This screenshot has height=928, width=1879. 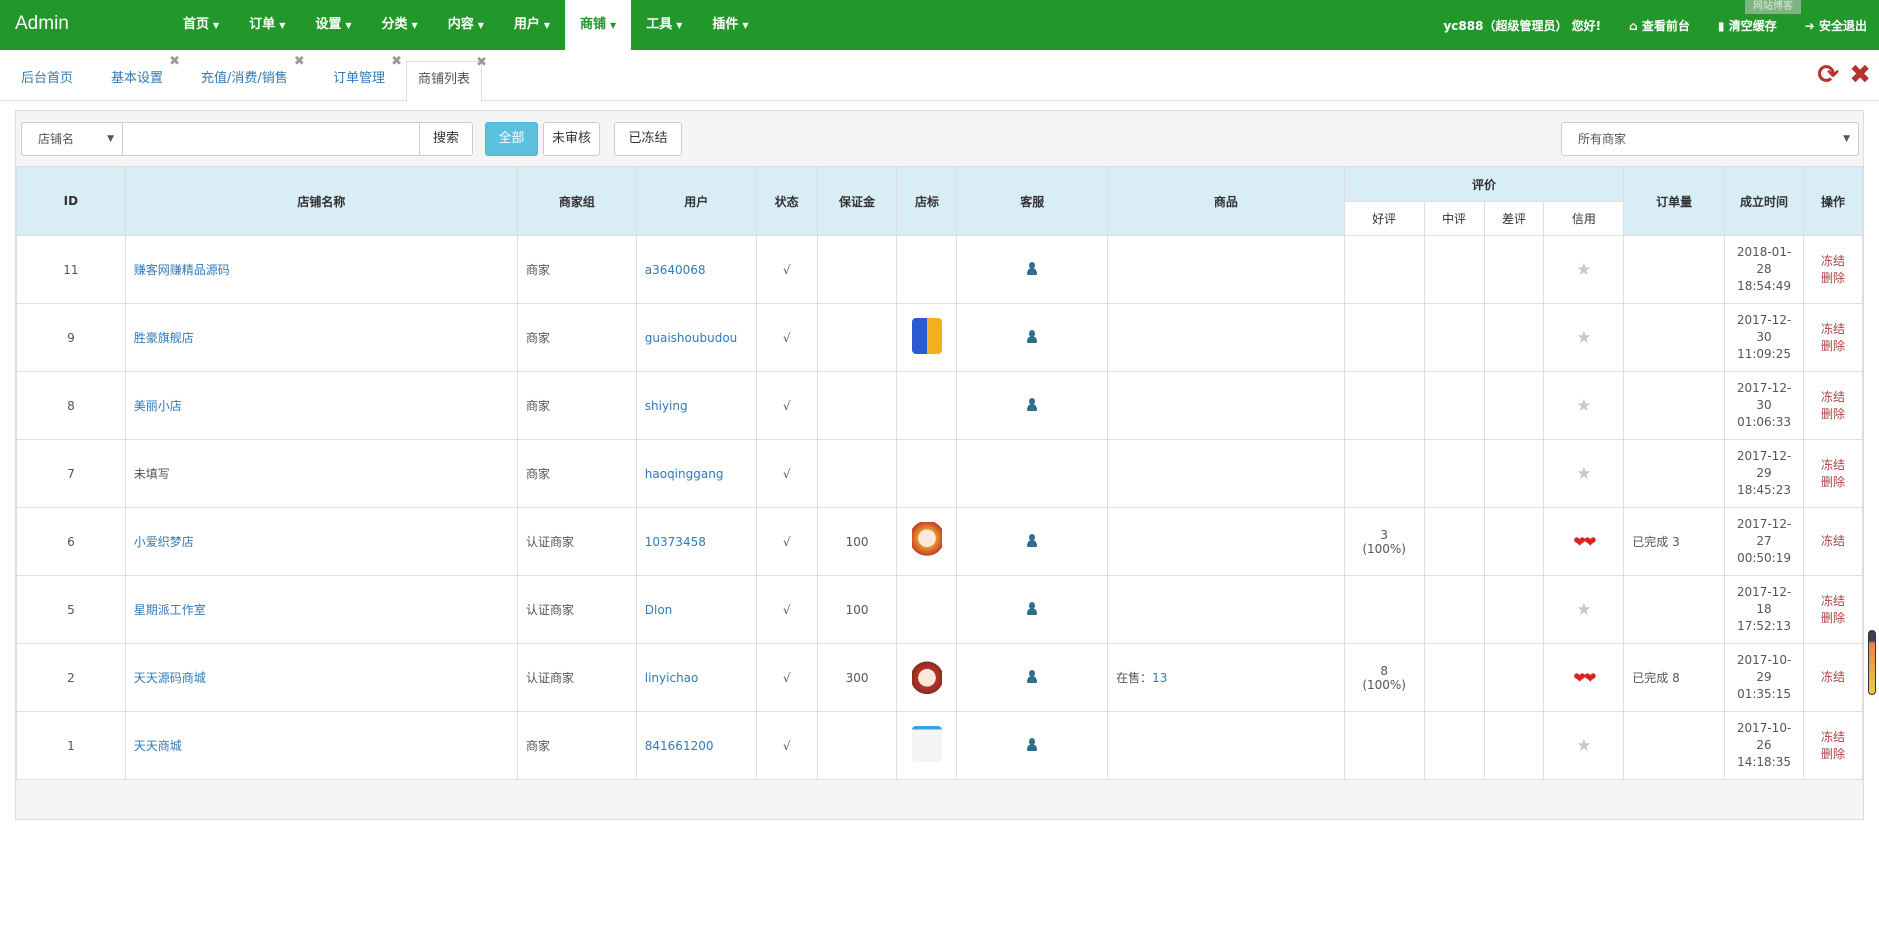 I want to click on menu-item: 内容 ▼, so click(x=466, y=25).